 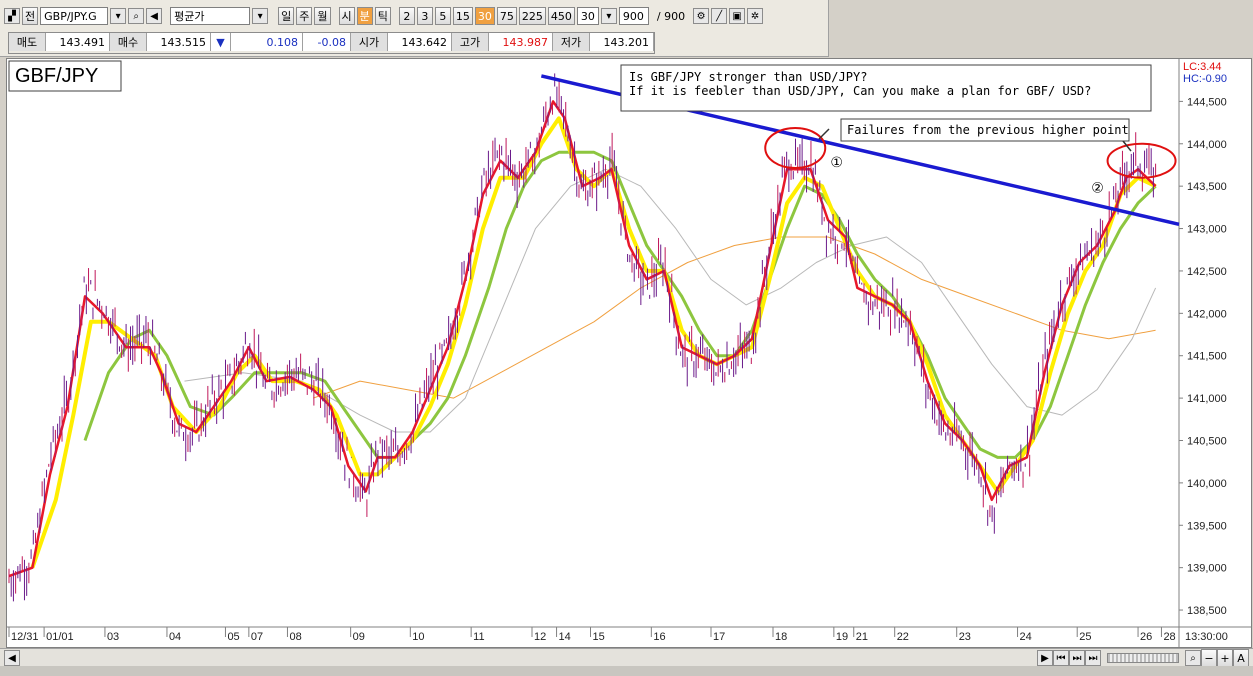 I want to click on high-value: 143.987, so click(x=521, y=42).